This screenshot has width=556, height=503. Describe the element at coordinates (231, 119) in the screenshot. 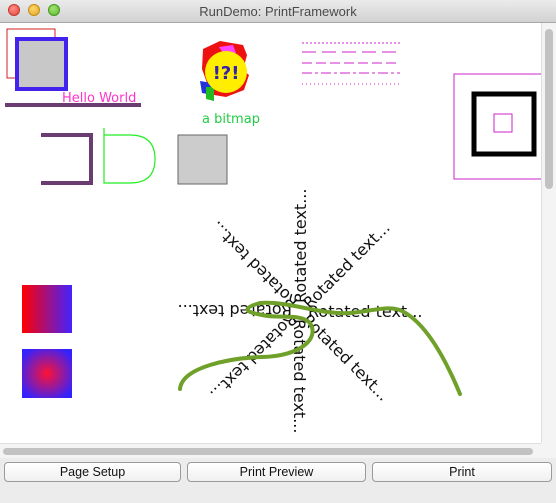

I see `bitmap-caption: a bitmap` at that location.